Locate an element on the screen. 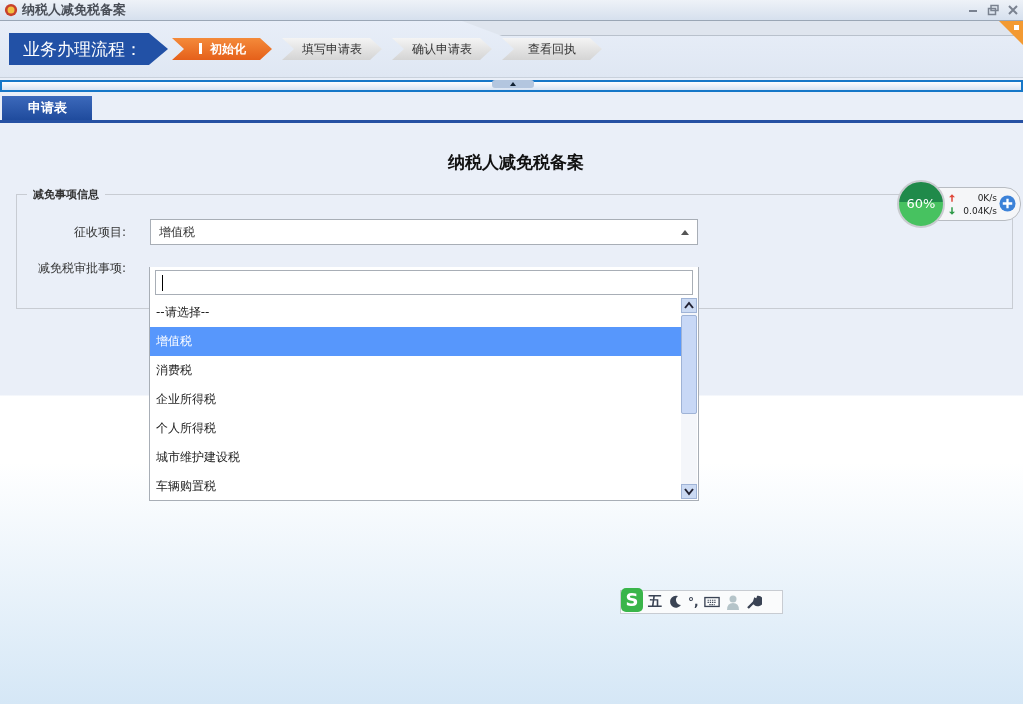 This screenshot has width=1023, height=704. keyboard-icon is located at coordinates (711, 602).